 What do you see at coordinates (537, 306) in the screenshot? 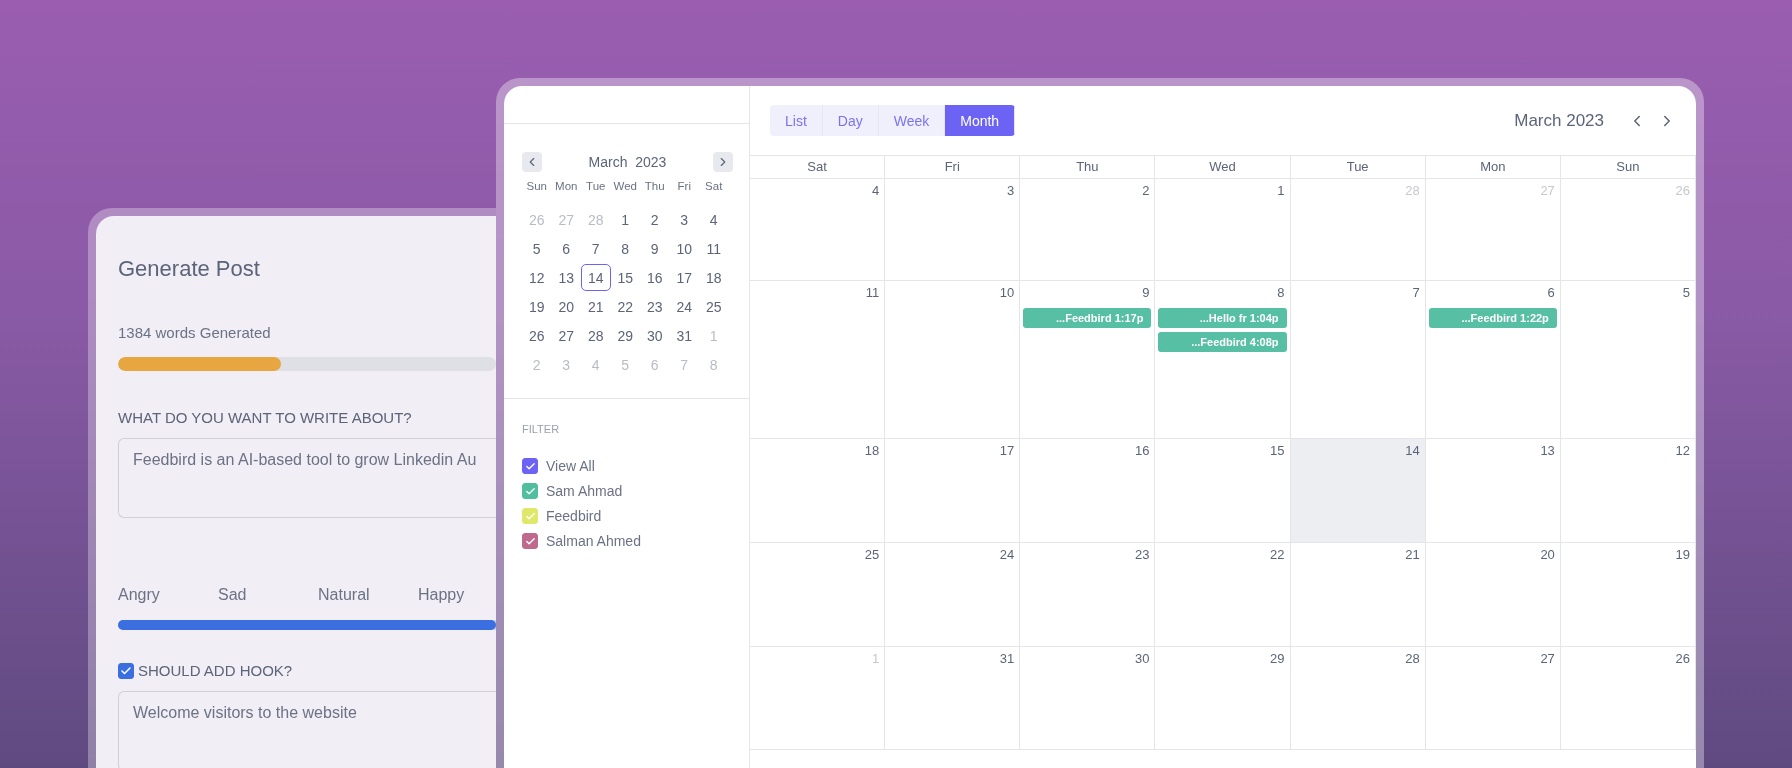
I see `mini-calendar-day: 19` at bounding box center [537, 306].